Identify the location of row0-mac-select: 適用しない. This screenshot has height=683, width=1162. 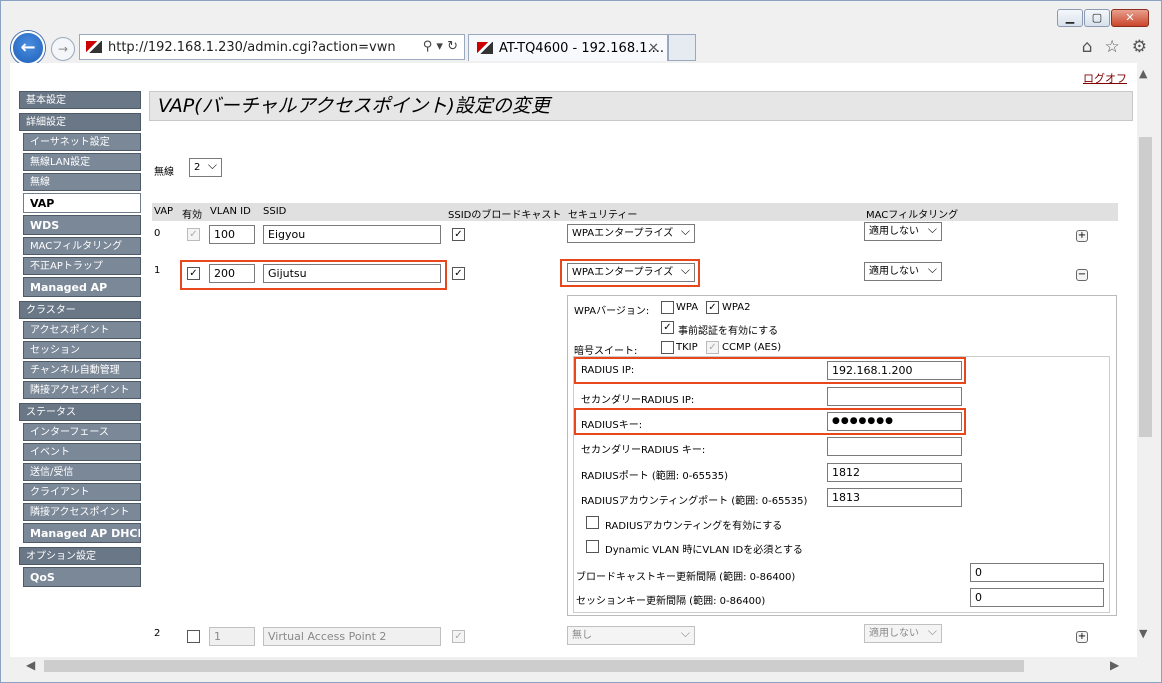
(903, 231).